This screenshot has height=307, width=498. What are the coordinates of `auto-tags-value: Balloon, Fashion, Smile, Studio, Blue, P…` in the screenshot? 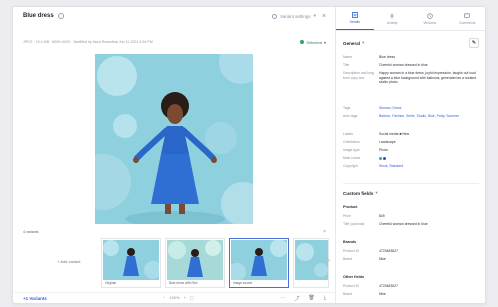 It's located at (429, 116).